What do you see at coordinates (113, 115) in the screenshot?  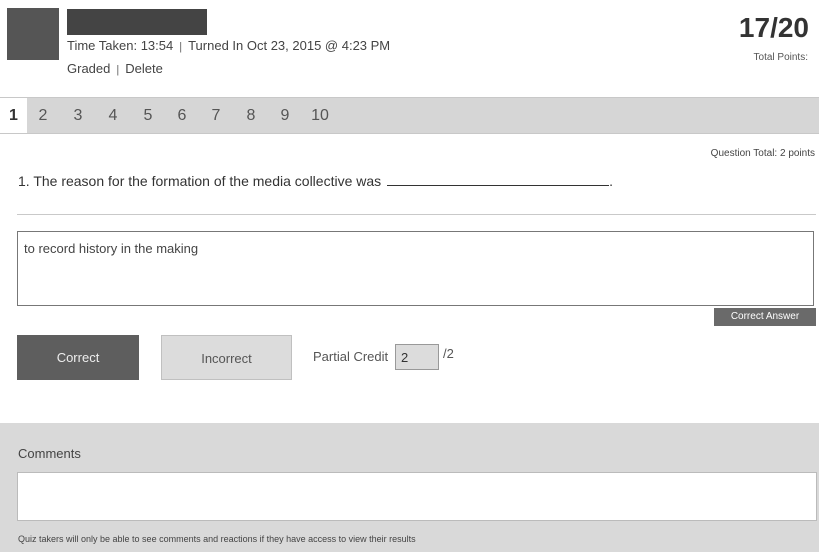 I see `tab-question-4: 4` at bounding box center [113, 115].